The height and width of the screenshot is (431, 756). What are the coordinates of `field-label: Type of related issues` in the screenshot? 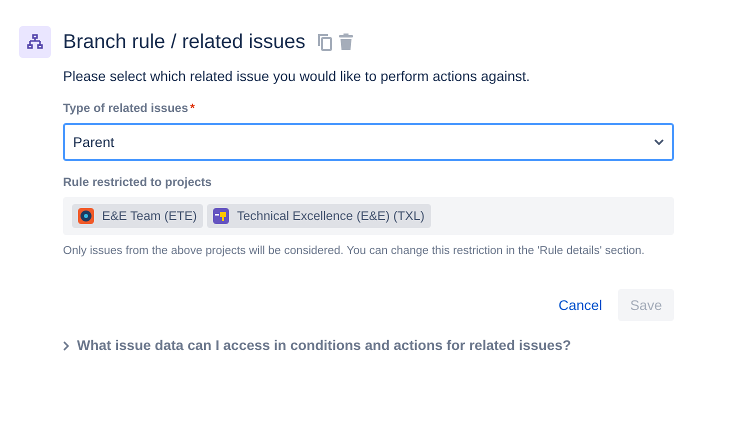 It's located at (125, 108).